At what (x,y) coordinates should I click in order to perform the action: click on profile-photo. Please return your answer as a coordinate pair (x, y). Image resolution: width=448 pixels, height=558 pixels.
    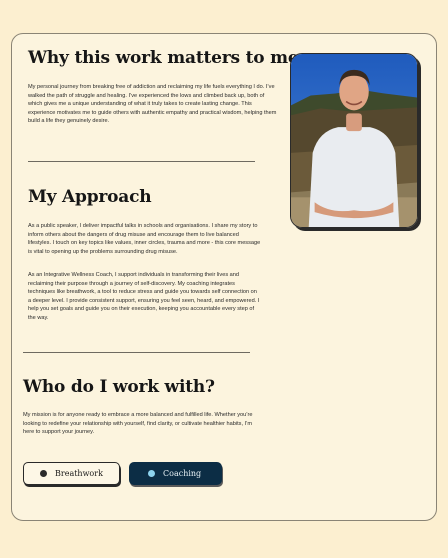
    Looking at the image, I should click on (354, 140).